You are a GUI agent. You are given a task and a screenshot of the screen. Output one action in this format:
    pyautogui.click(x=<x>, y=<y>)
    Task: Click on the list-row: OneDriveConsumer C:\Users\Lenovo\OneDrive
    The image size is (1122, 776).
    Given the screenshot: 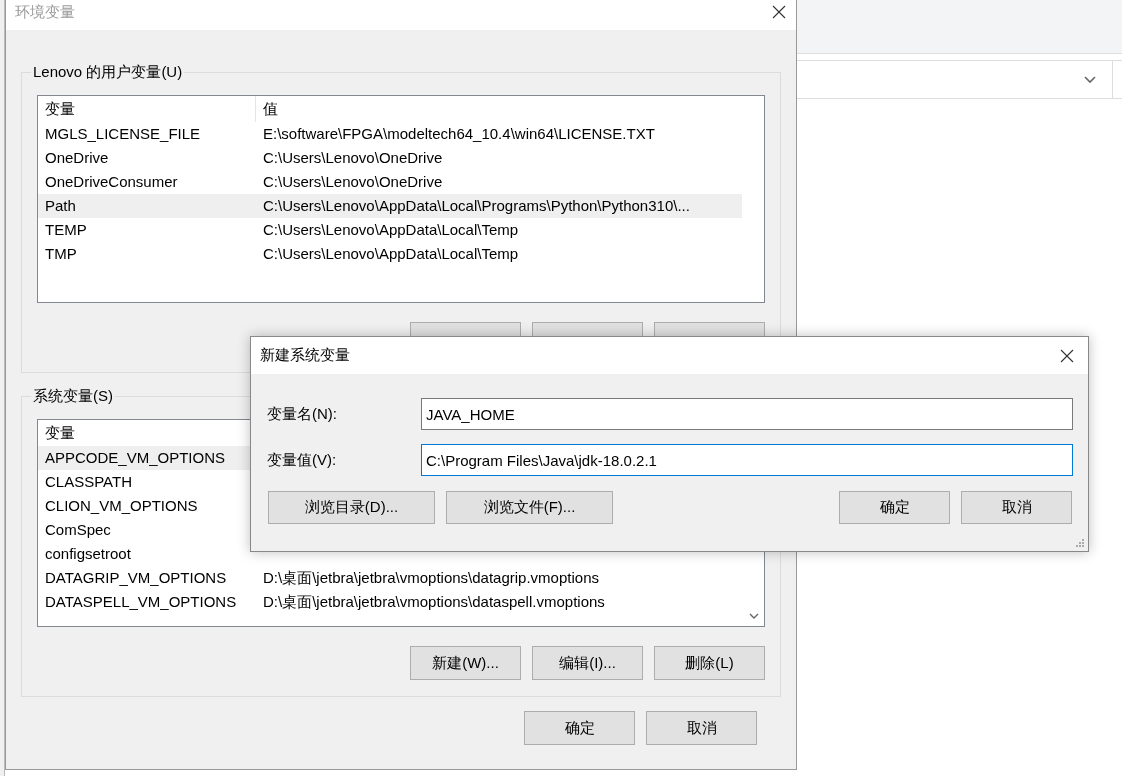 What is the action you would take?
    pyautogui.click(x=390, y=182)
    